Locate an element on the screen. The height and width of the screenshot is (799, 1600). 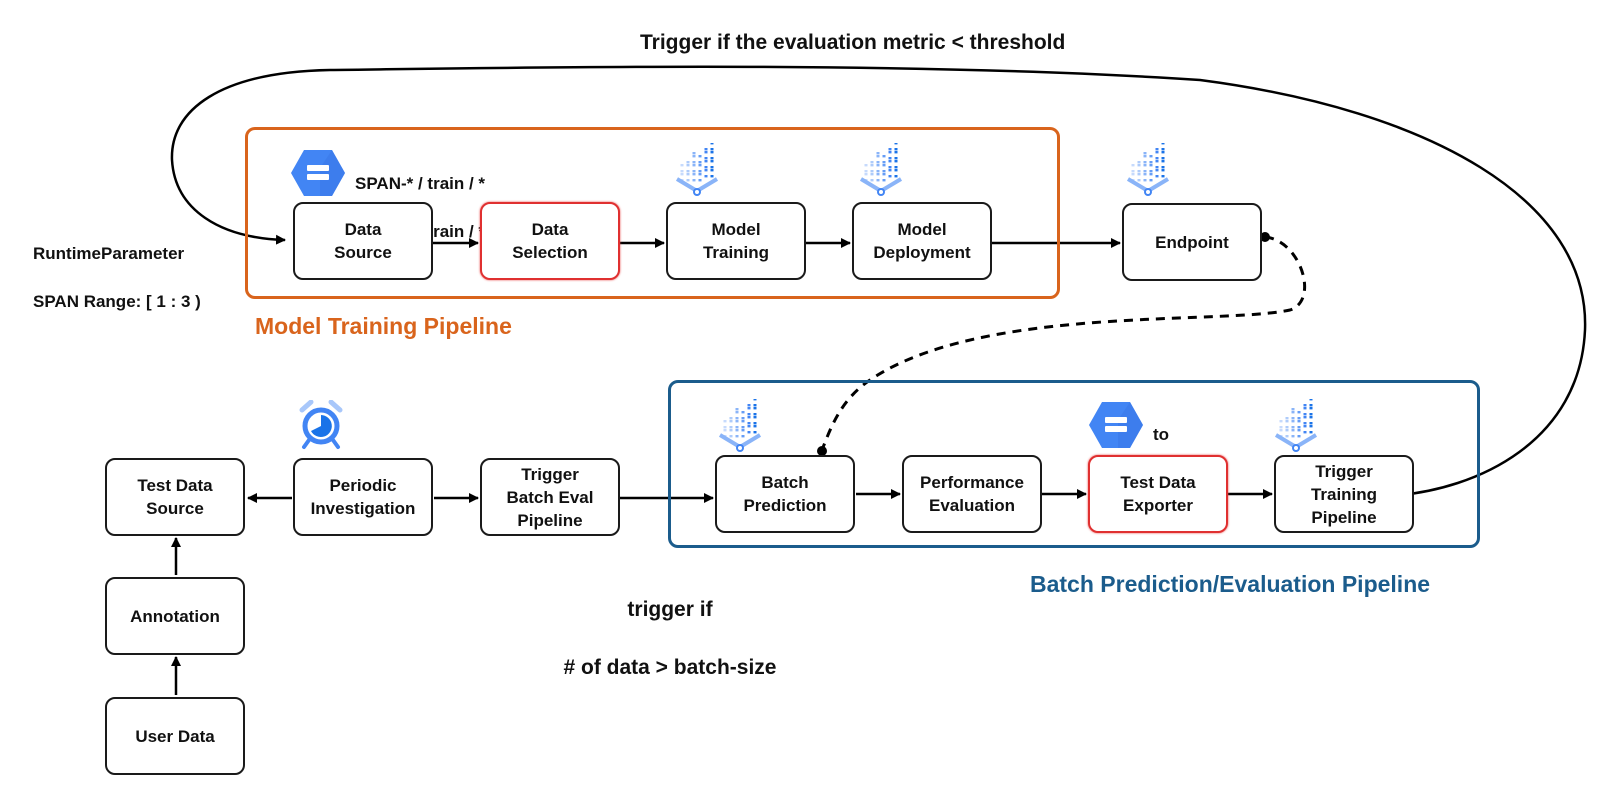
performance-evaluation-node: Performance Evaluation is located at coordinates (972, 494).